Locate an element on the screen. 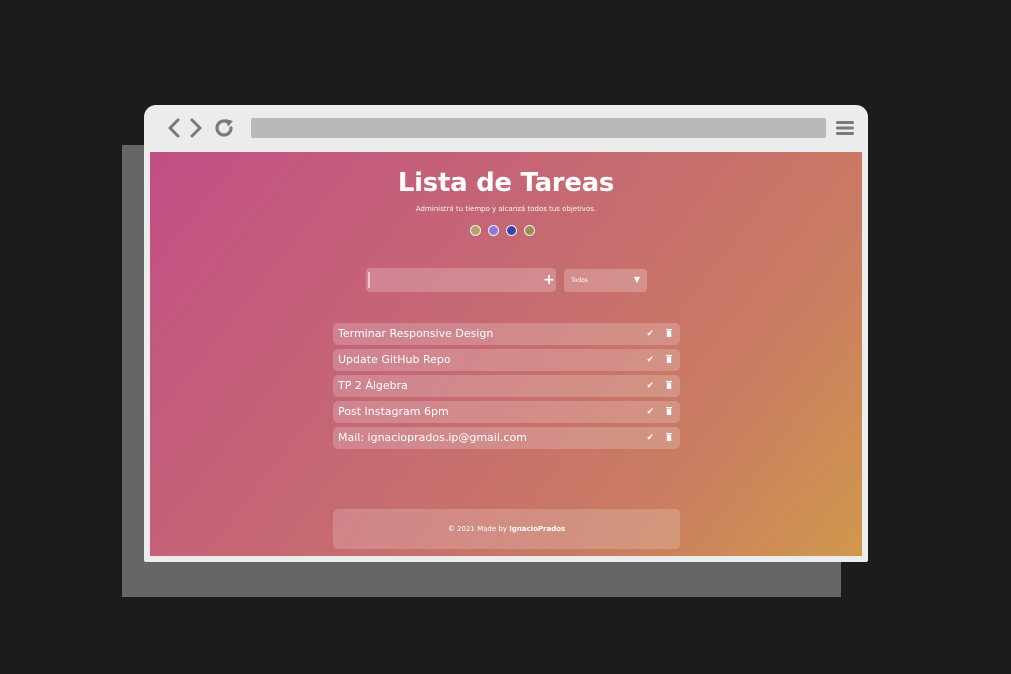 This screenshot has width=1011, height=674. browser-toolbar is located at coordinates (506, 128).